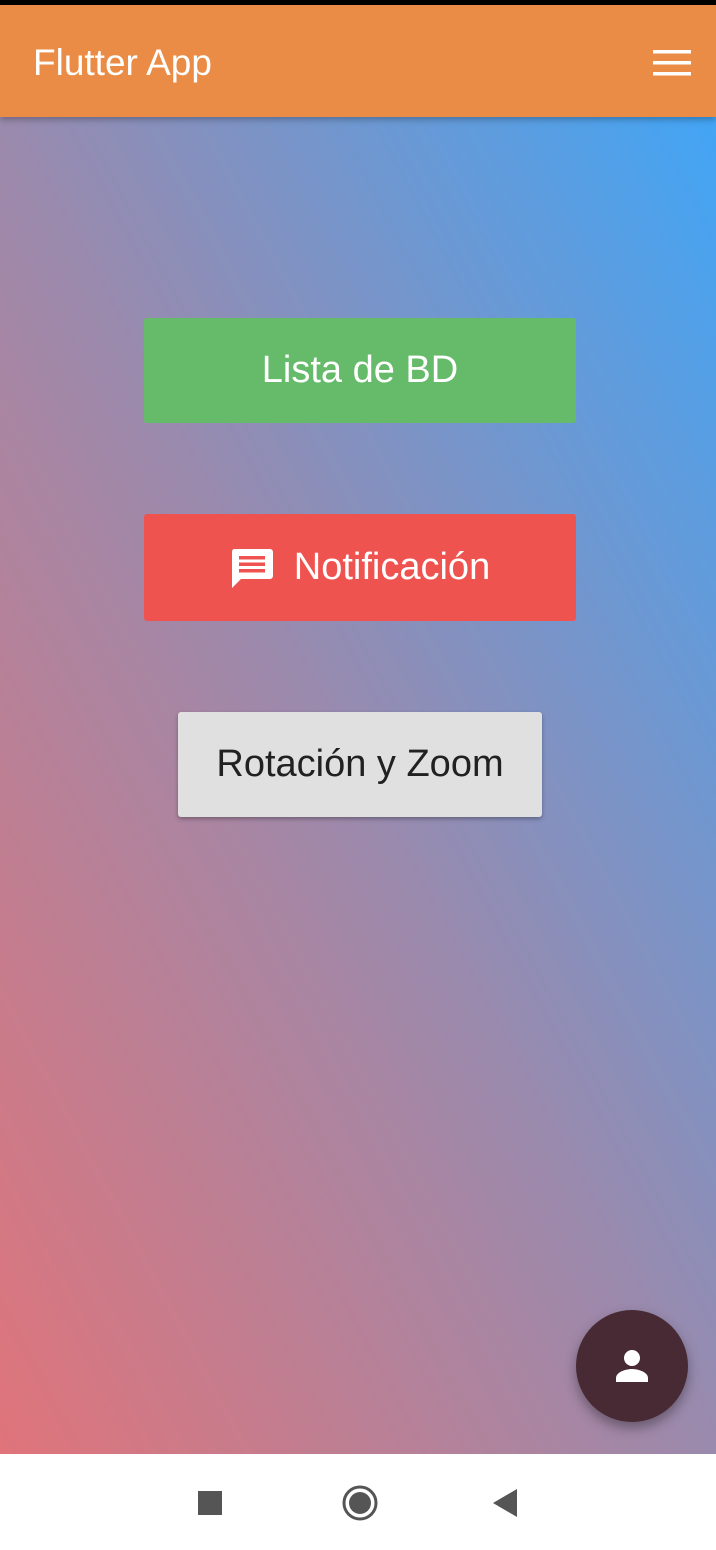 The image size is (716, 1550). I want to click on app-bar: Flutter App, so click(358, 61).